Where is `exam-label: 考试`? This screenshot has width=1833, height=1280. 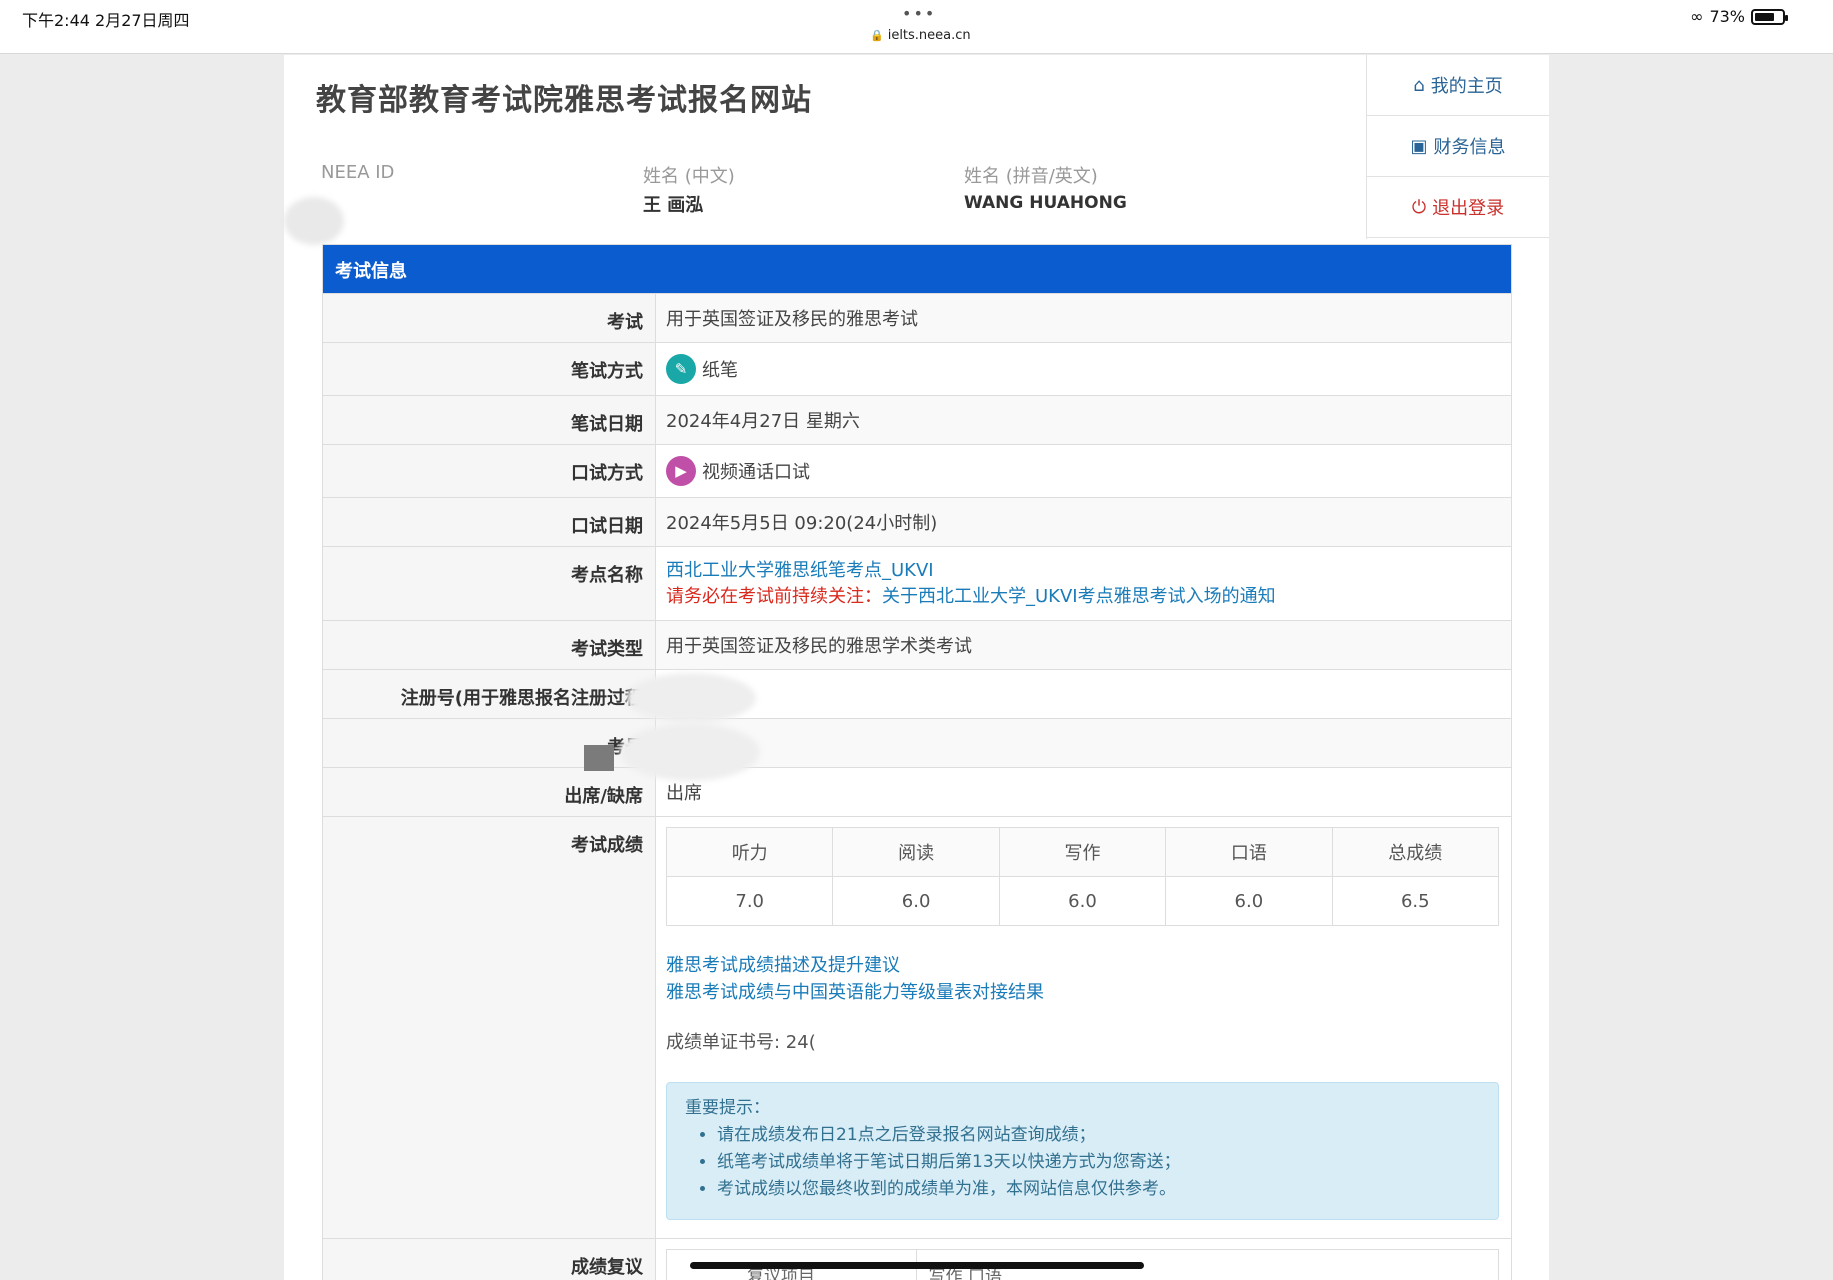
exam-label: 考试 is located at coordinates (489, 318).